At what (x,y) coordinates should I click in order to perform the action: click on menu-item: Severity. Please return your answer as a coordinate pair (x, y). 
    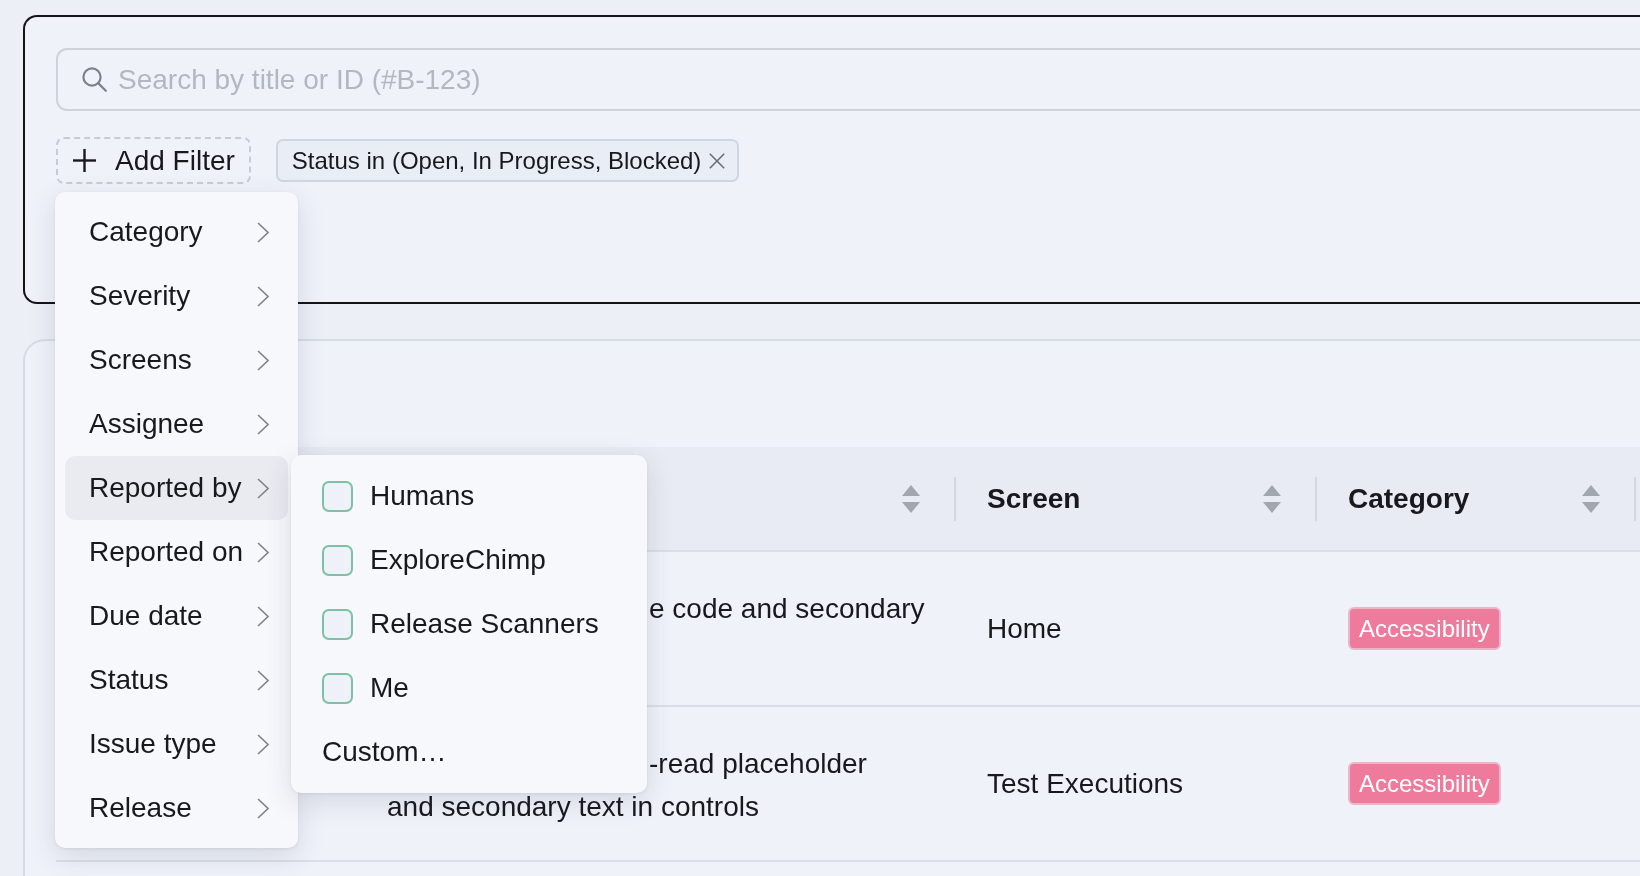
    Looking at the image, I should click on (176, 296).